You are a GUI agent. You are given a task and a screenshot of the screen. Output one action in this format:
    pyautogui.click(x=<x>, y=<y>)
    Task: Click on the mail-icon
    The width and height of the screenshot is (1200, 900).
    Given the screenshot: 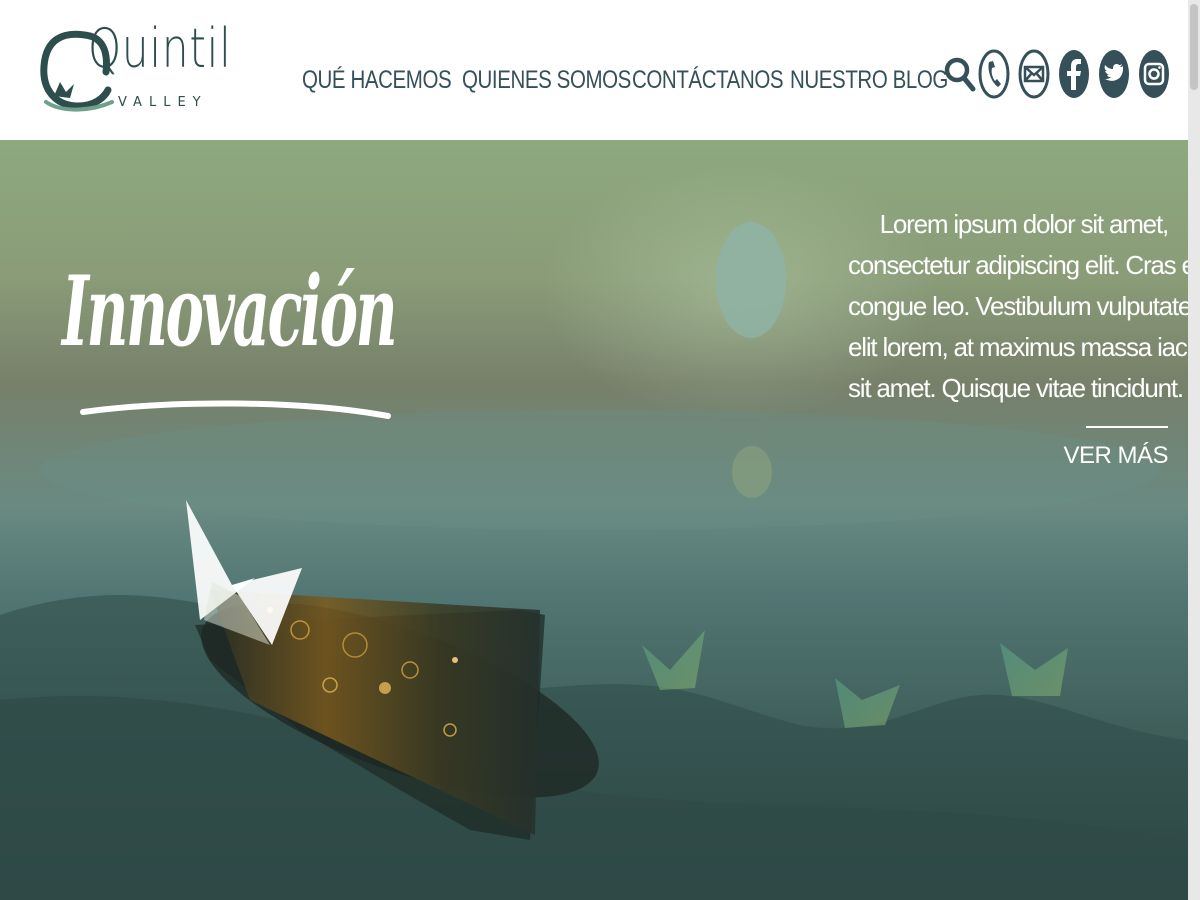 What is the action you would take?
    pyautogui.click(x=1034, y=74)
    